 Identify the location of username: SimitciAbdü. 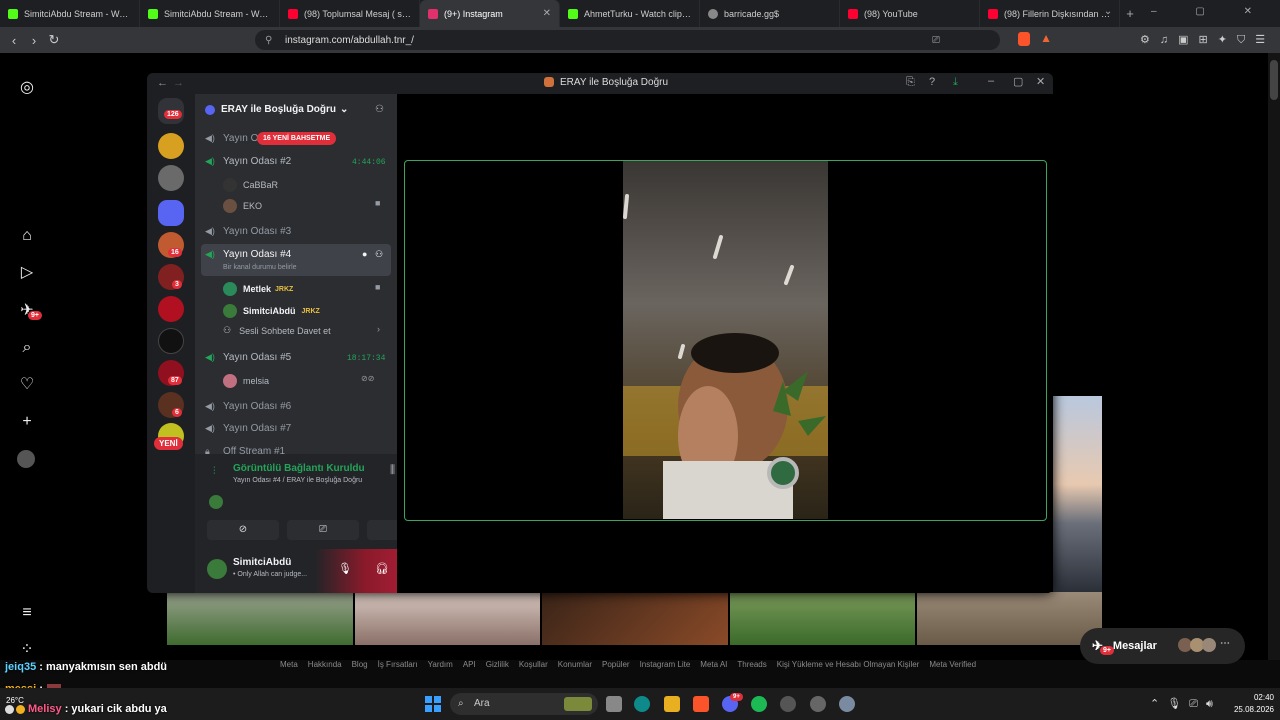
(262, 562).